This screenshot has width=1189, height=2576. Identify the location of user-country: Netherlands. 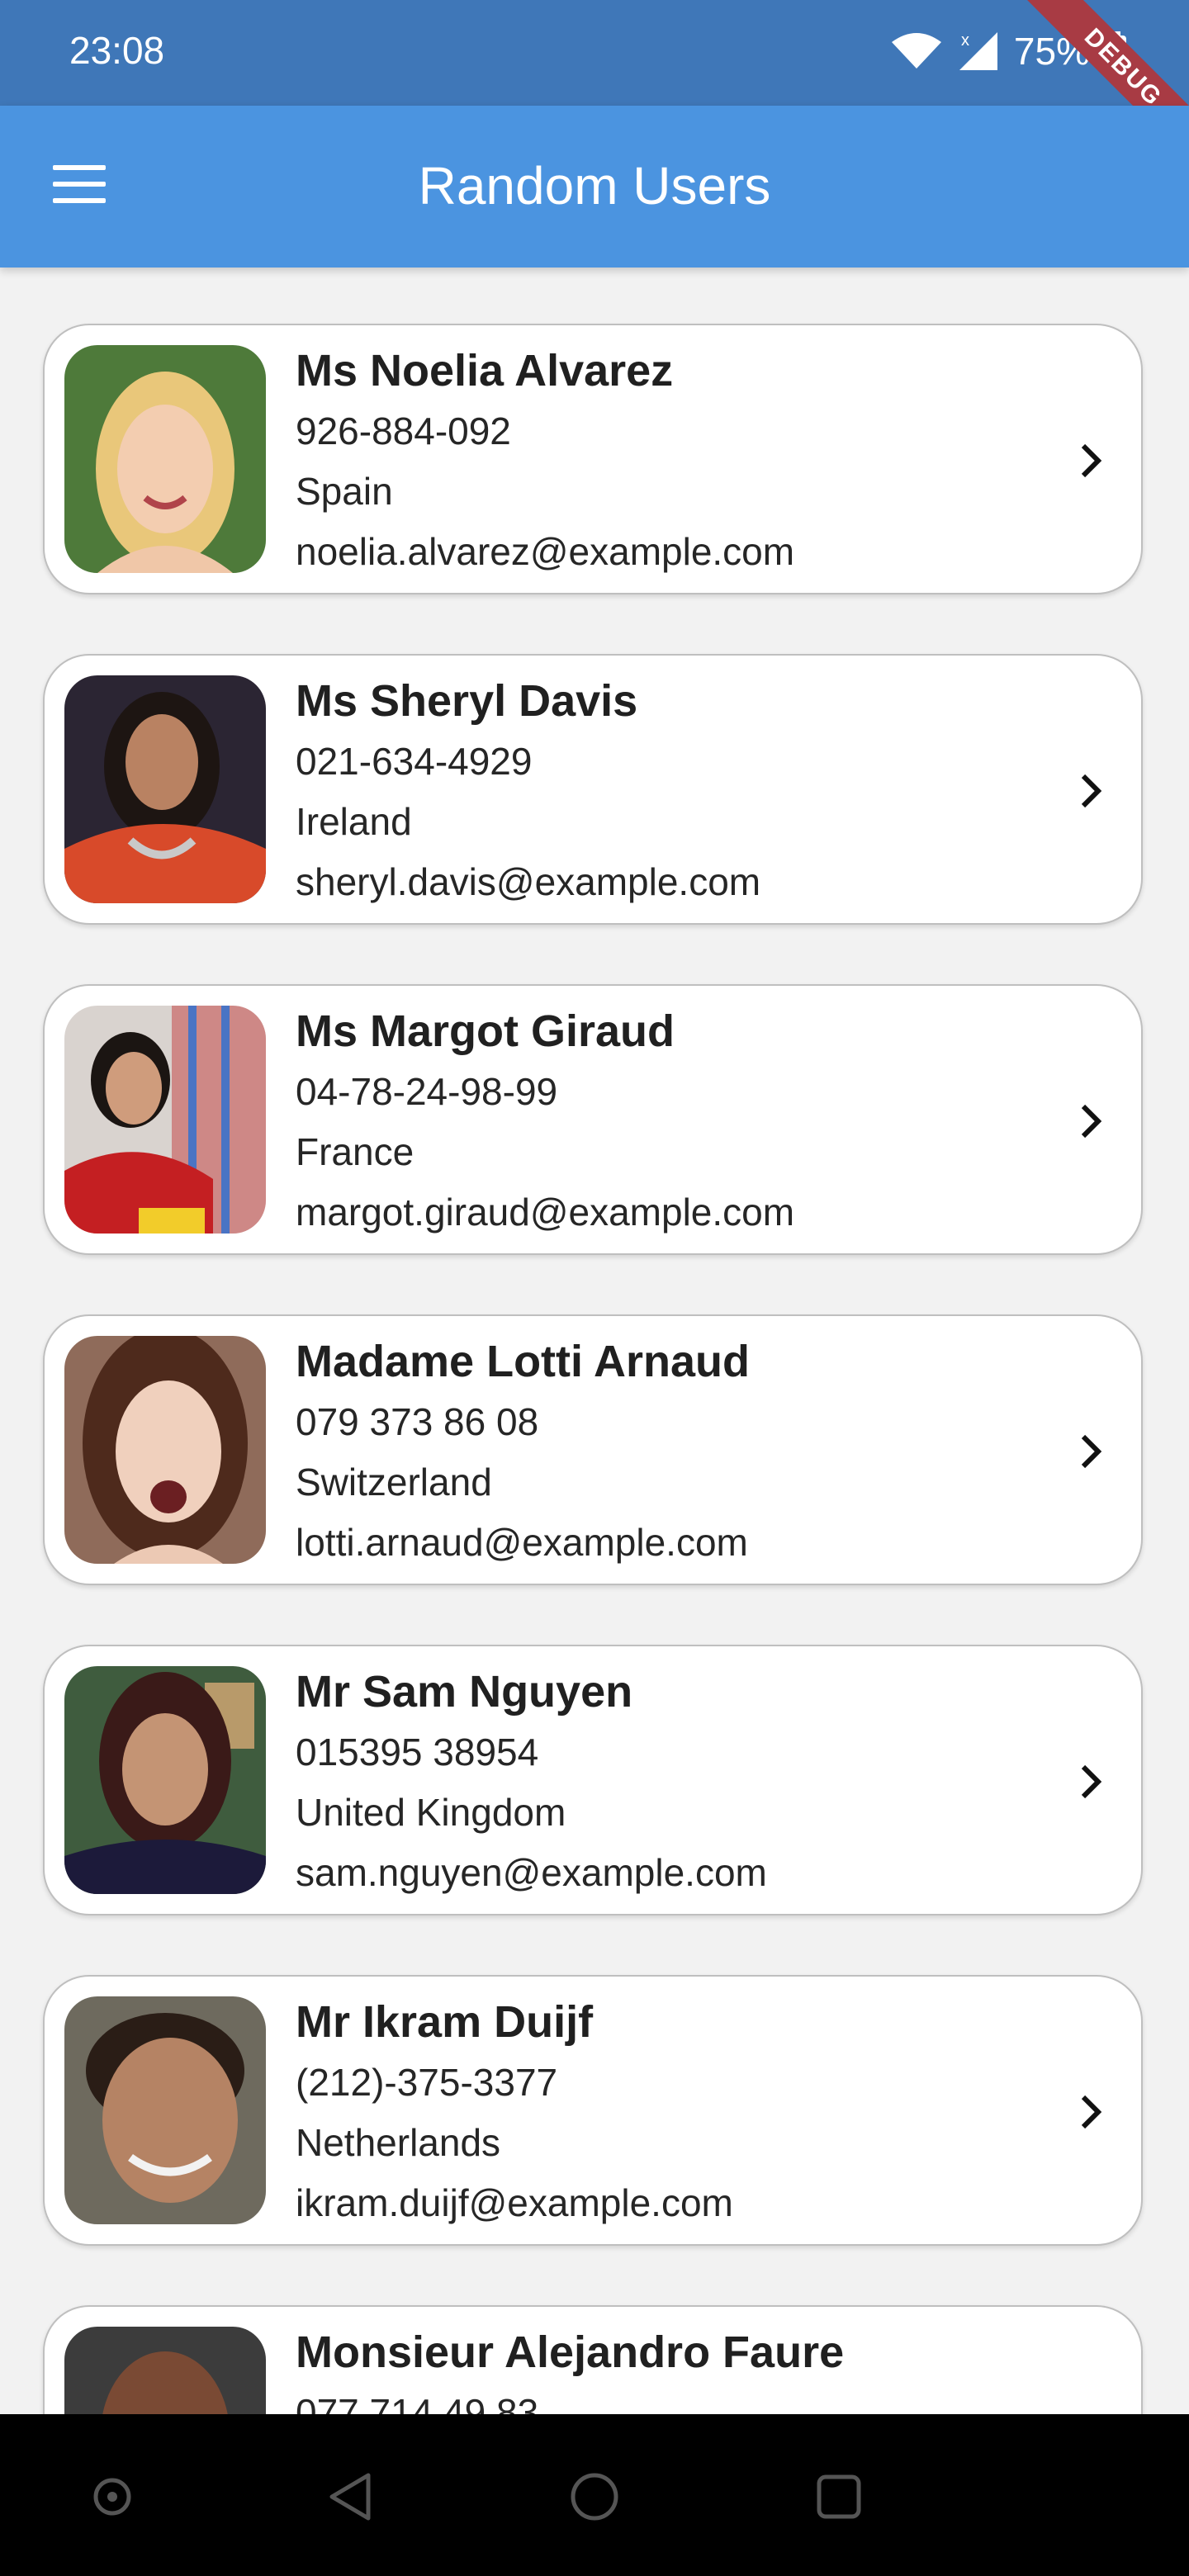
(398, 2142).